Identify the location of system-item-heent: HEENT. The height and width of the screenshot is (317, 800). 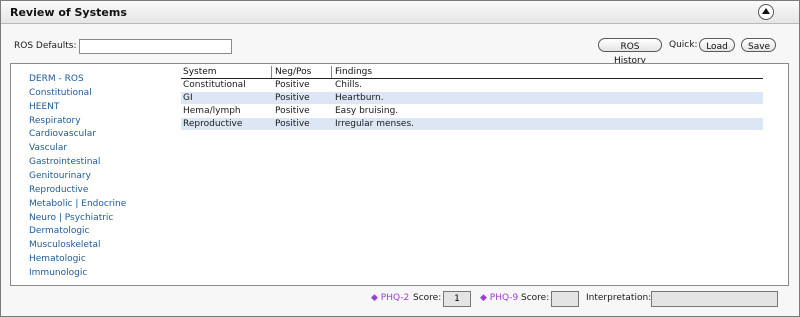
(44, 107).